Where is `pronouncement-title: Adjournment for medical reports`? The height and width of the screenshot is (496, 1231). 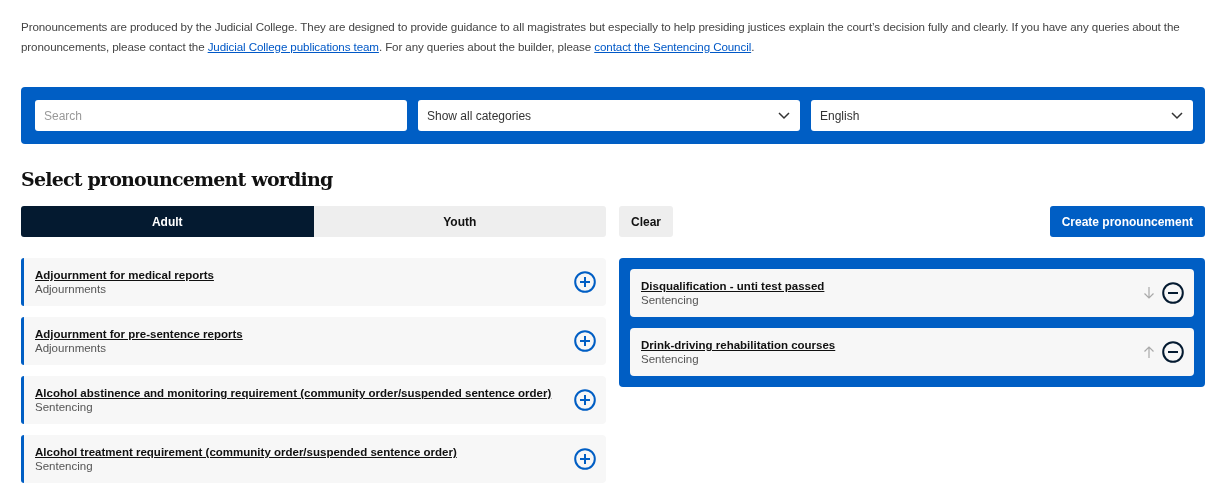 pronouncement-title: Adjournment for medical reports is located at coordinates (304, 275).